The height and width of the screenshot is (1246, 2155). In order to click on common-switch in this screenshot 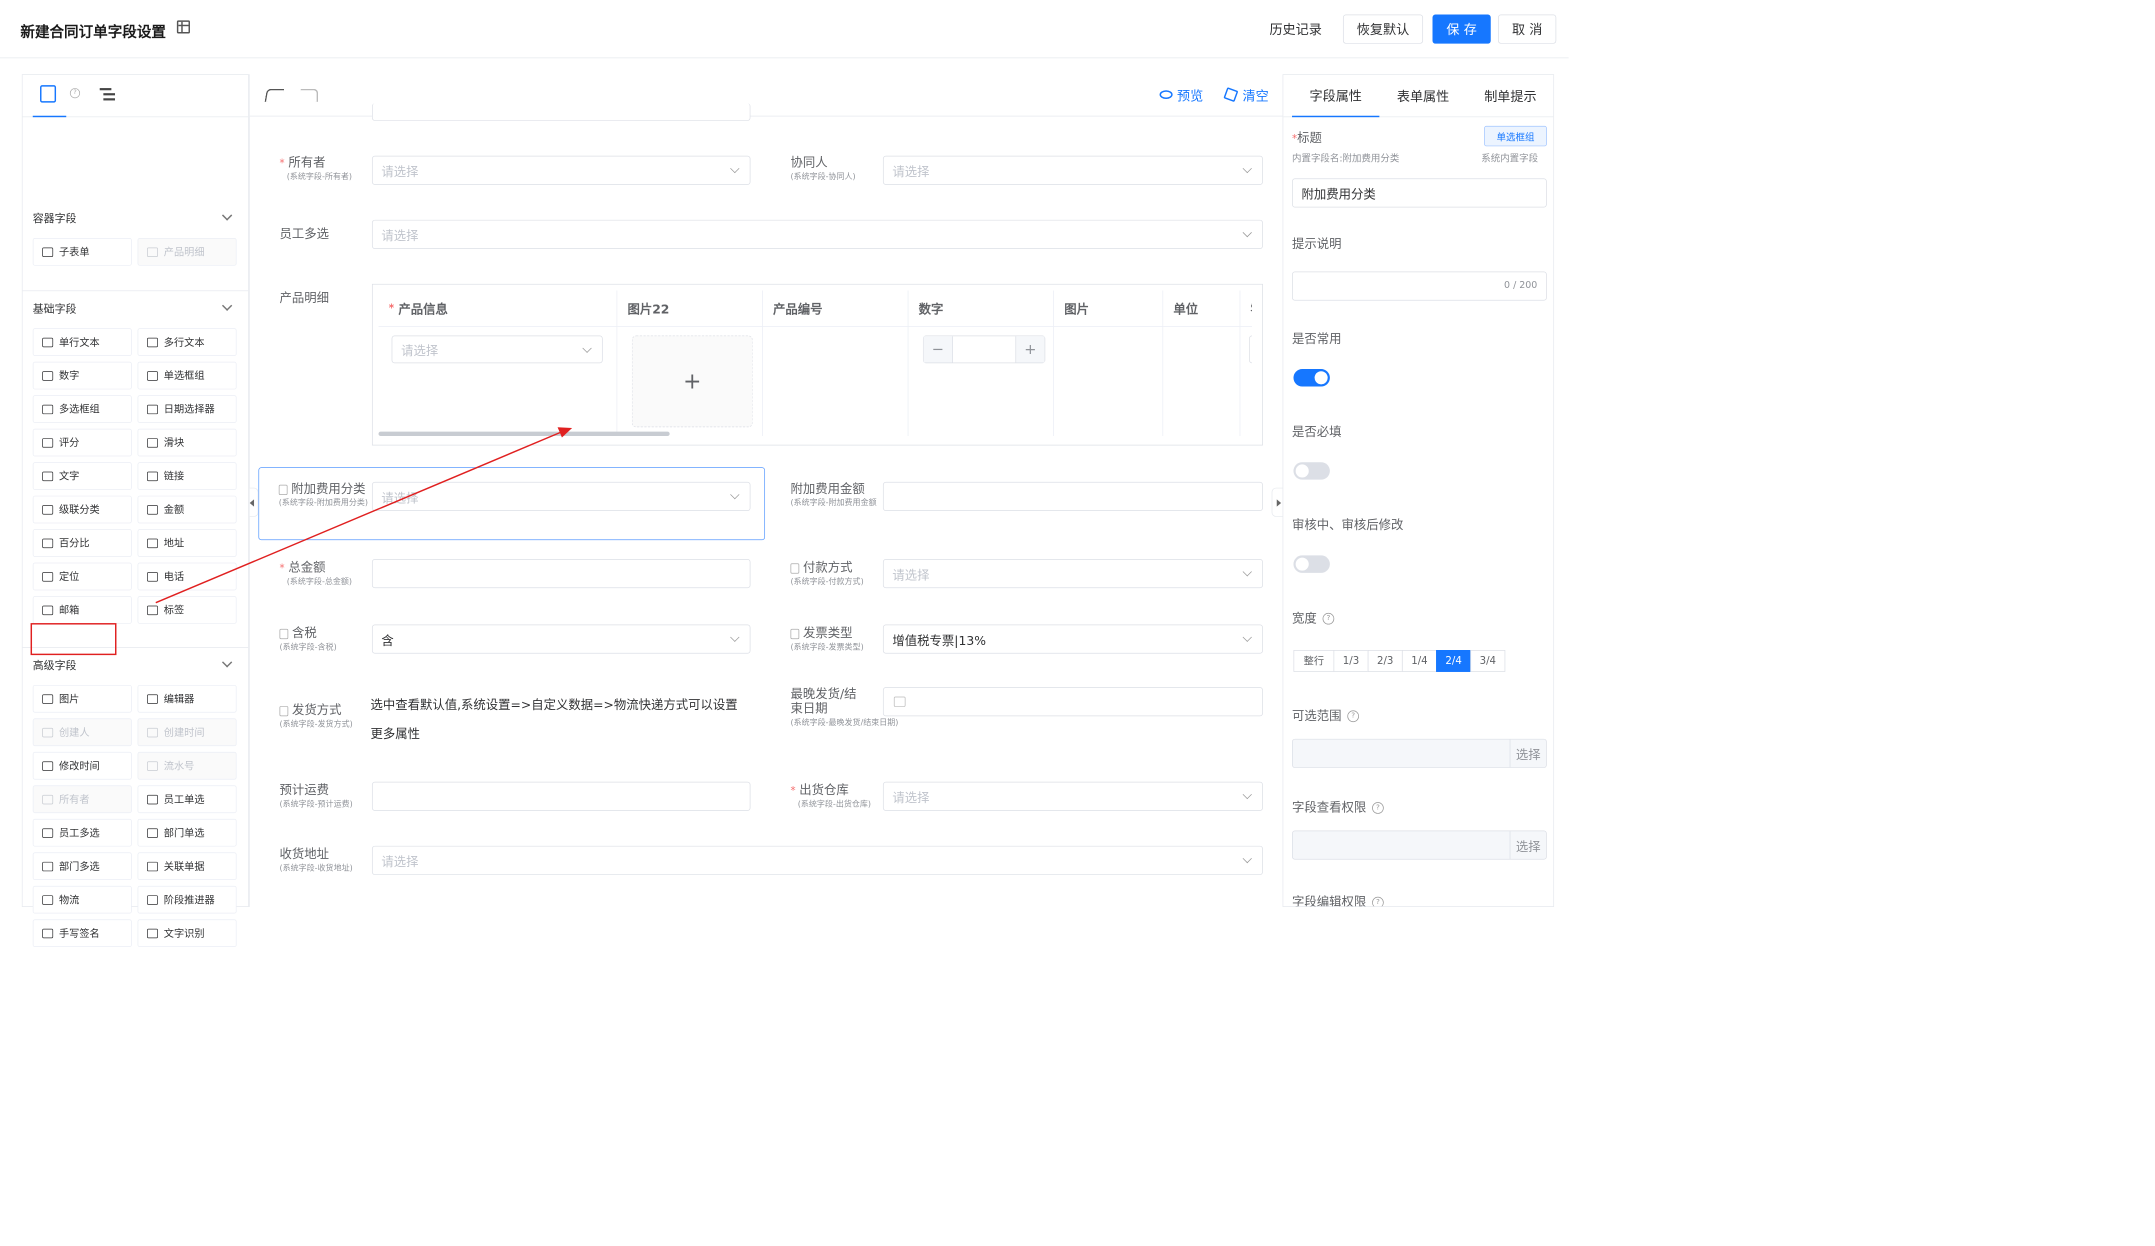, I will do `click(1311, 378)`.